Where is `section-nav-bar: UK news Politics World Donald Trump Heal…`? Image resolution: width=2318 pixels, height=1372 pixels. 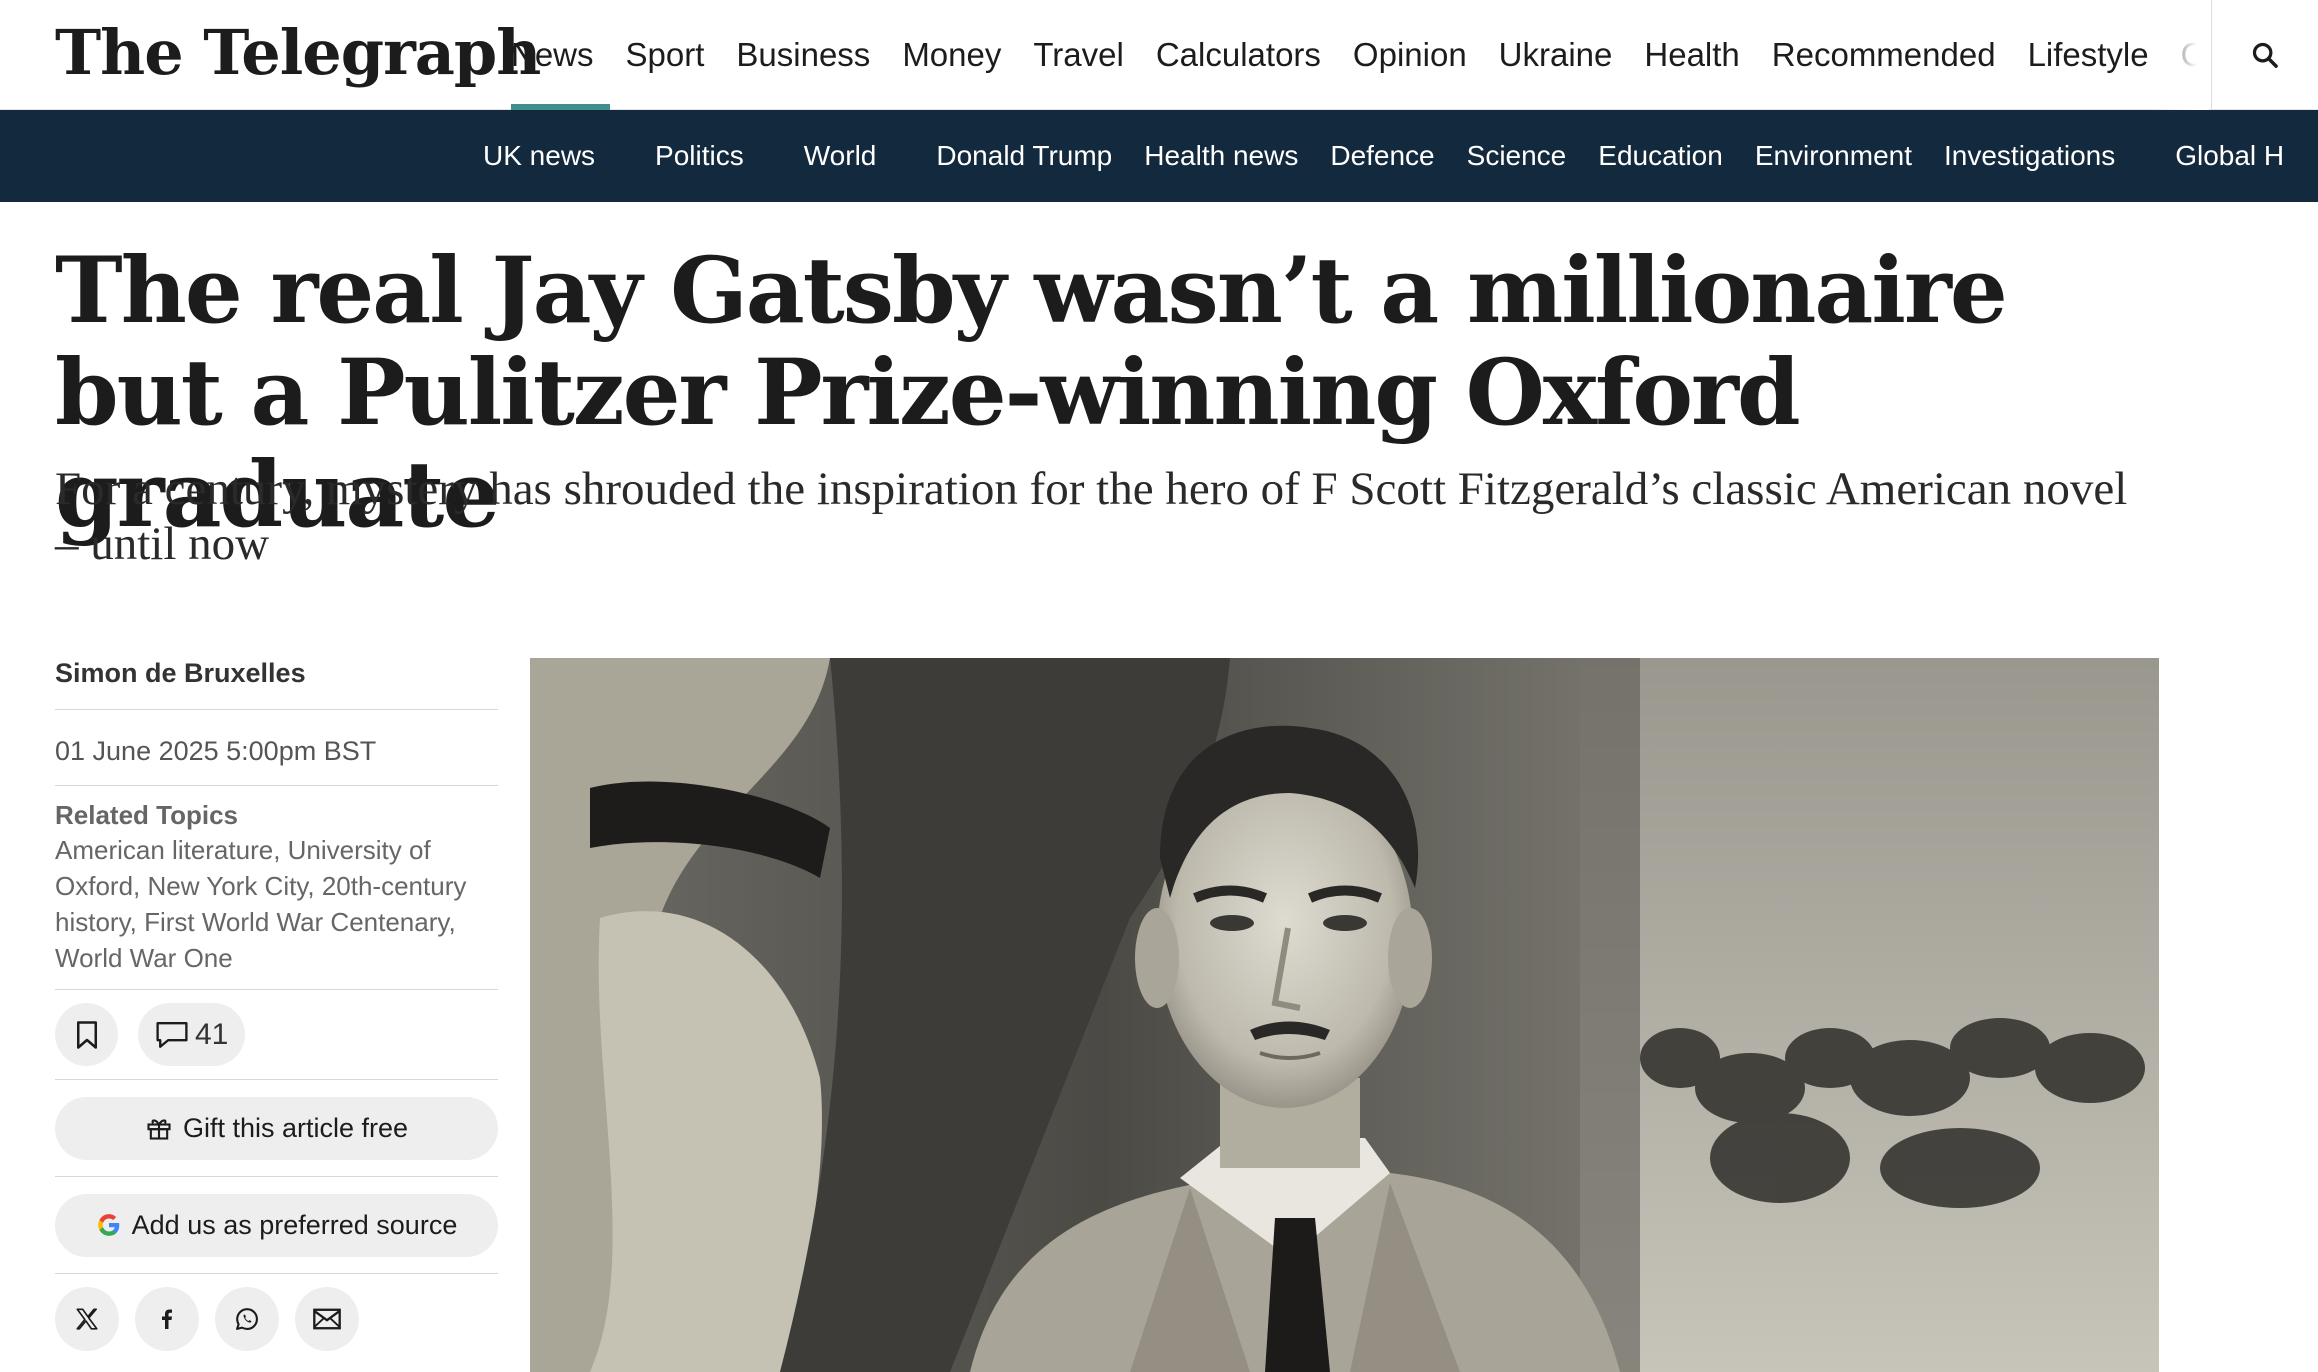
section-nav-bar: UK news Politics World Donald Trump Heal… is located at coordinates (1159, 156).